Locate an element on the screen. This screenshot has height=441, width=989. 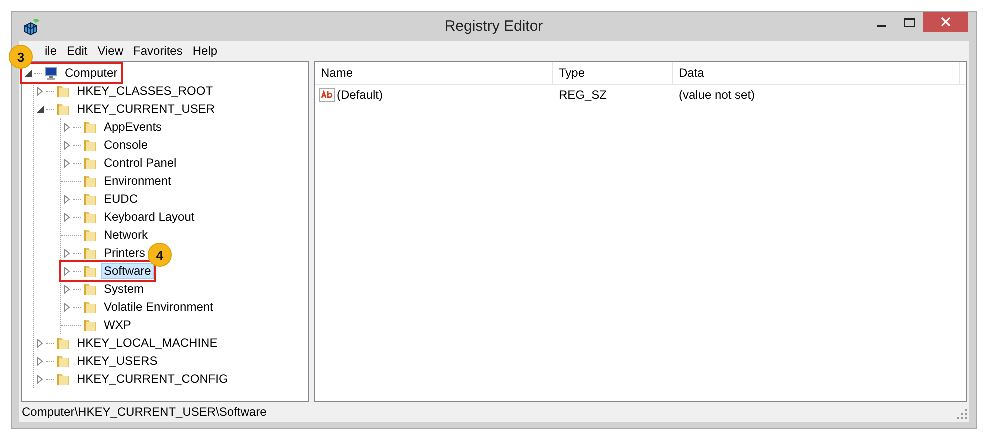
tree-item: Control Panel is located at coordinates (140, 163).